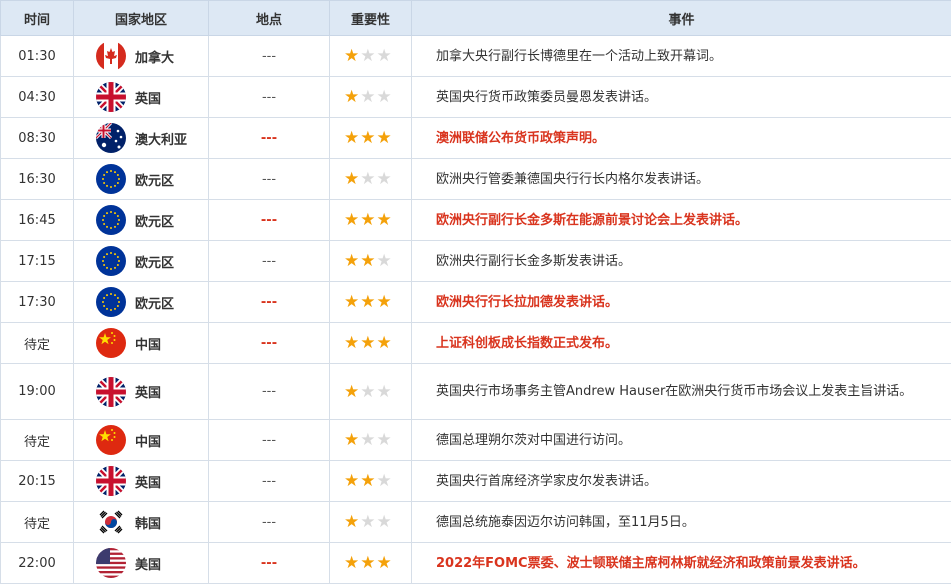  Describe the element at coordinates (37, 392) in the screenshot. I see `event-time: 19:00` at that location.